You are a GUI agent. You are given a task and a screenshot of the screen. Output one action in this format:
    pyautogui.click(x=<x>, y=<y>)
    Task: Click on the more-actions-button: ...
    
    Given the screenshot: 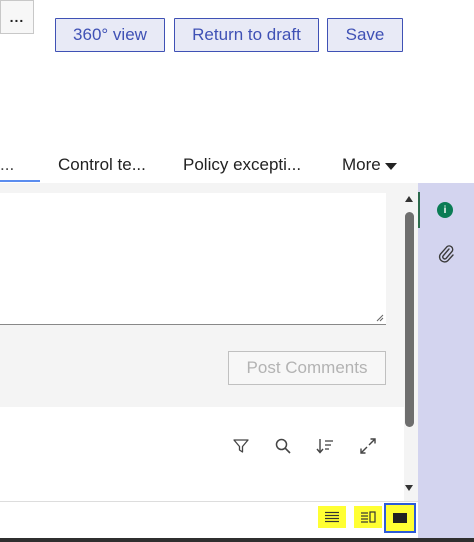 What is the action you would take?
    pyautogui.click(x=17, y=17)
    